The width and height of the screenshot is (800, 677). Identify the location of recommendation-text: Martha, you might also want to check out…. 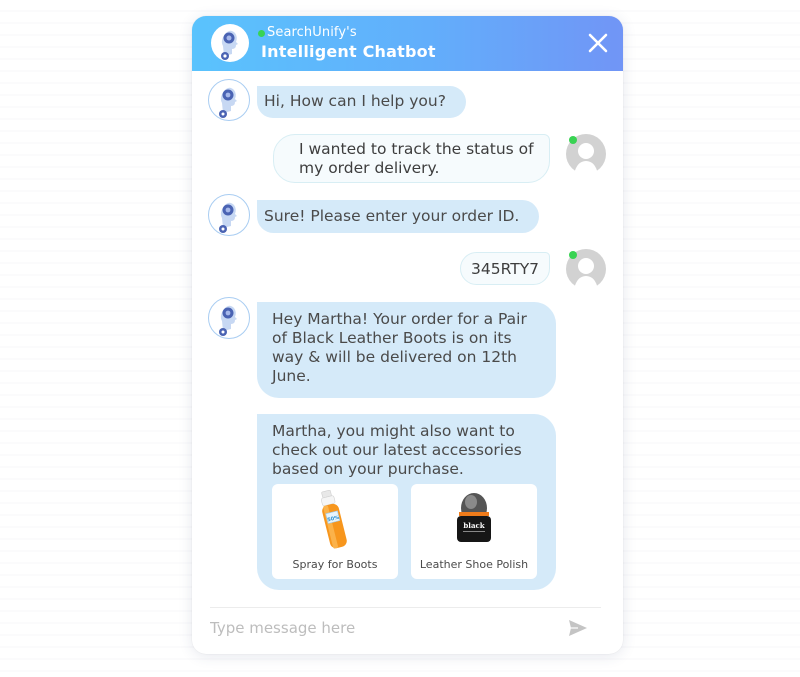
(397, 450).